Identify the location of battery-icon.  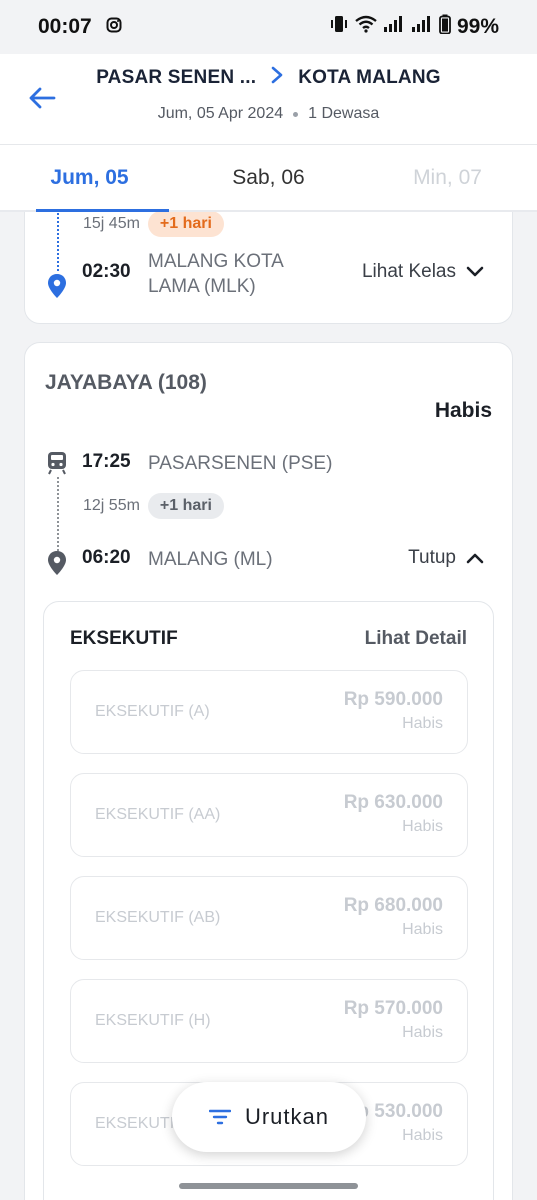
(445, 27).